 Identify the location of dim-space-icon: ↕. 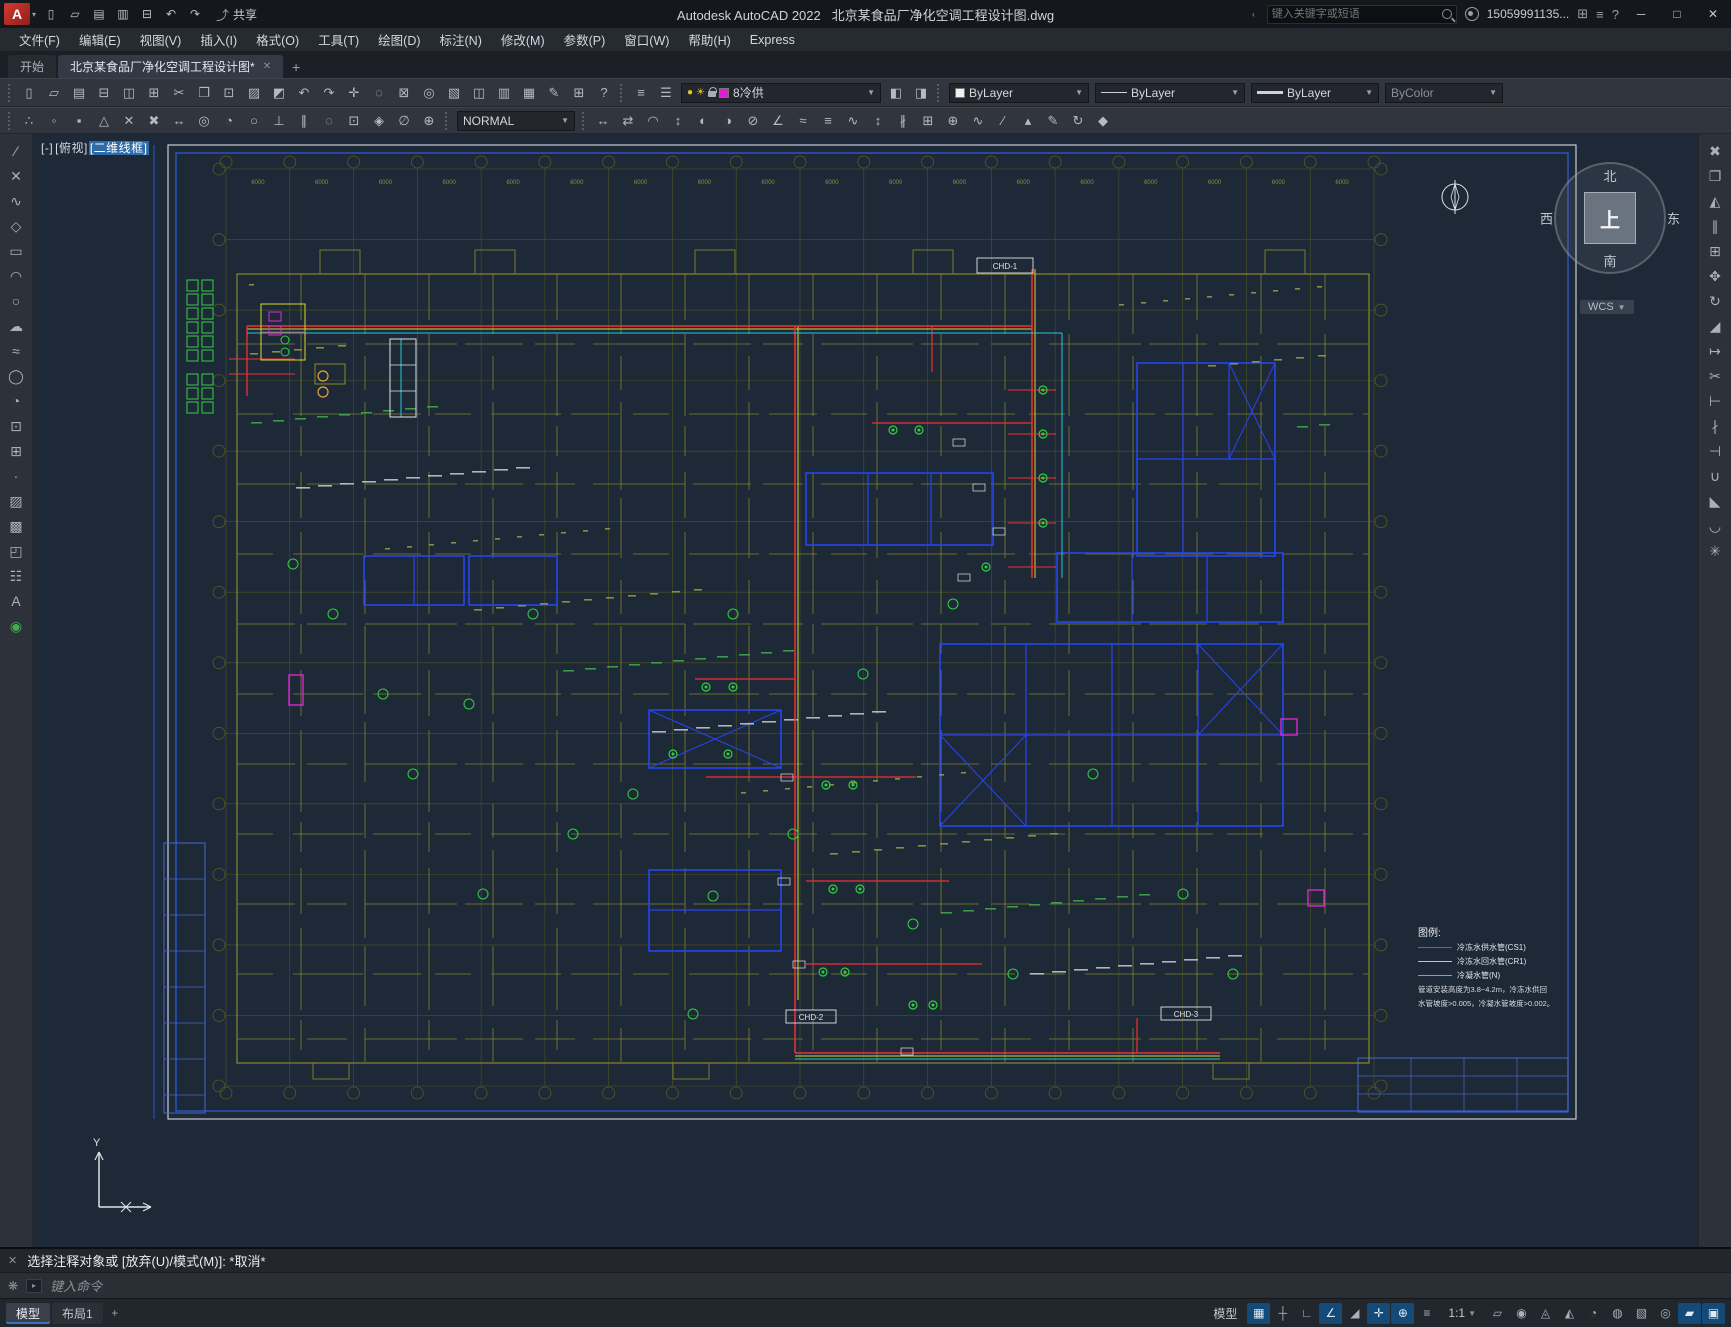
(878, 121).